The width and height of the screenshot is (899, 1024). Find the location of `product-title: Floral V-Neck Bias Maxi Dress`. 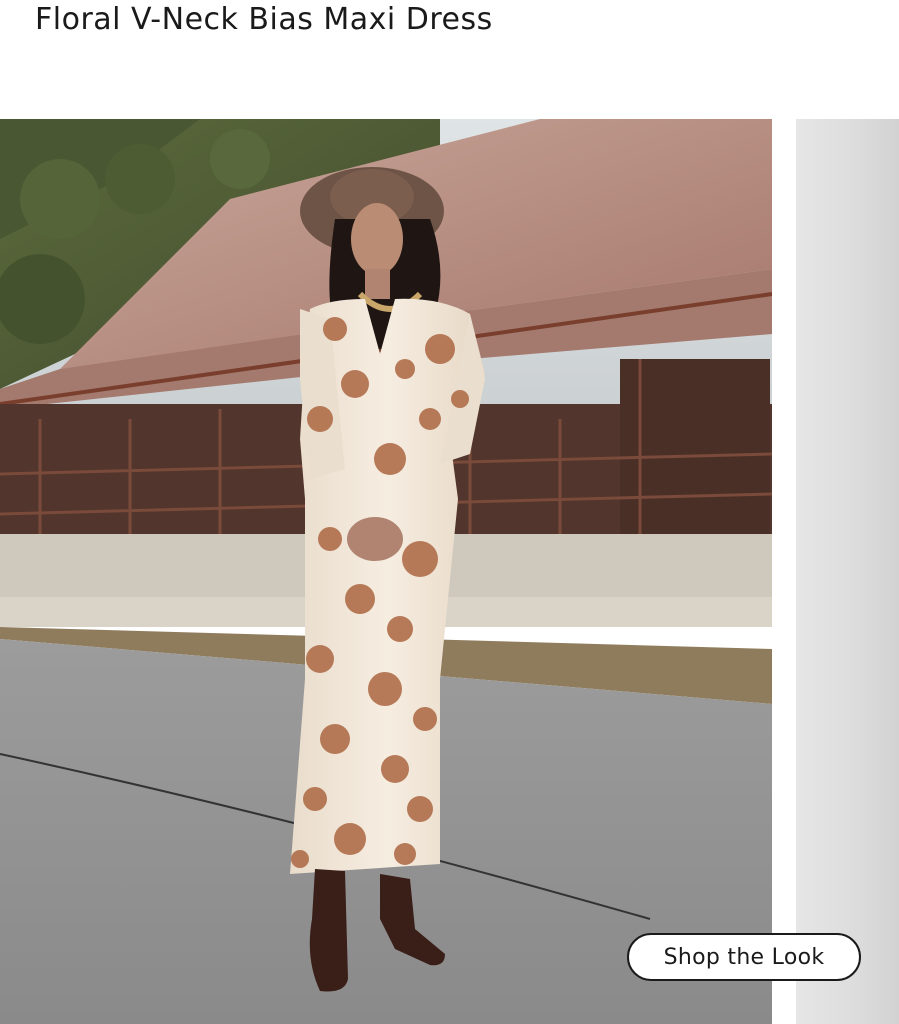

product-title: Floral V-Neck Bias Maxi Dress is located at coordinates (264, 19).